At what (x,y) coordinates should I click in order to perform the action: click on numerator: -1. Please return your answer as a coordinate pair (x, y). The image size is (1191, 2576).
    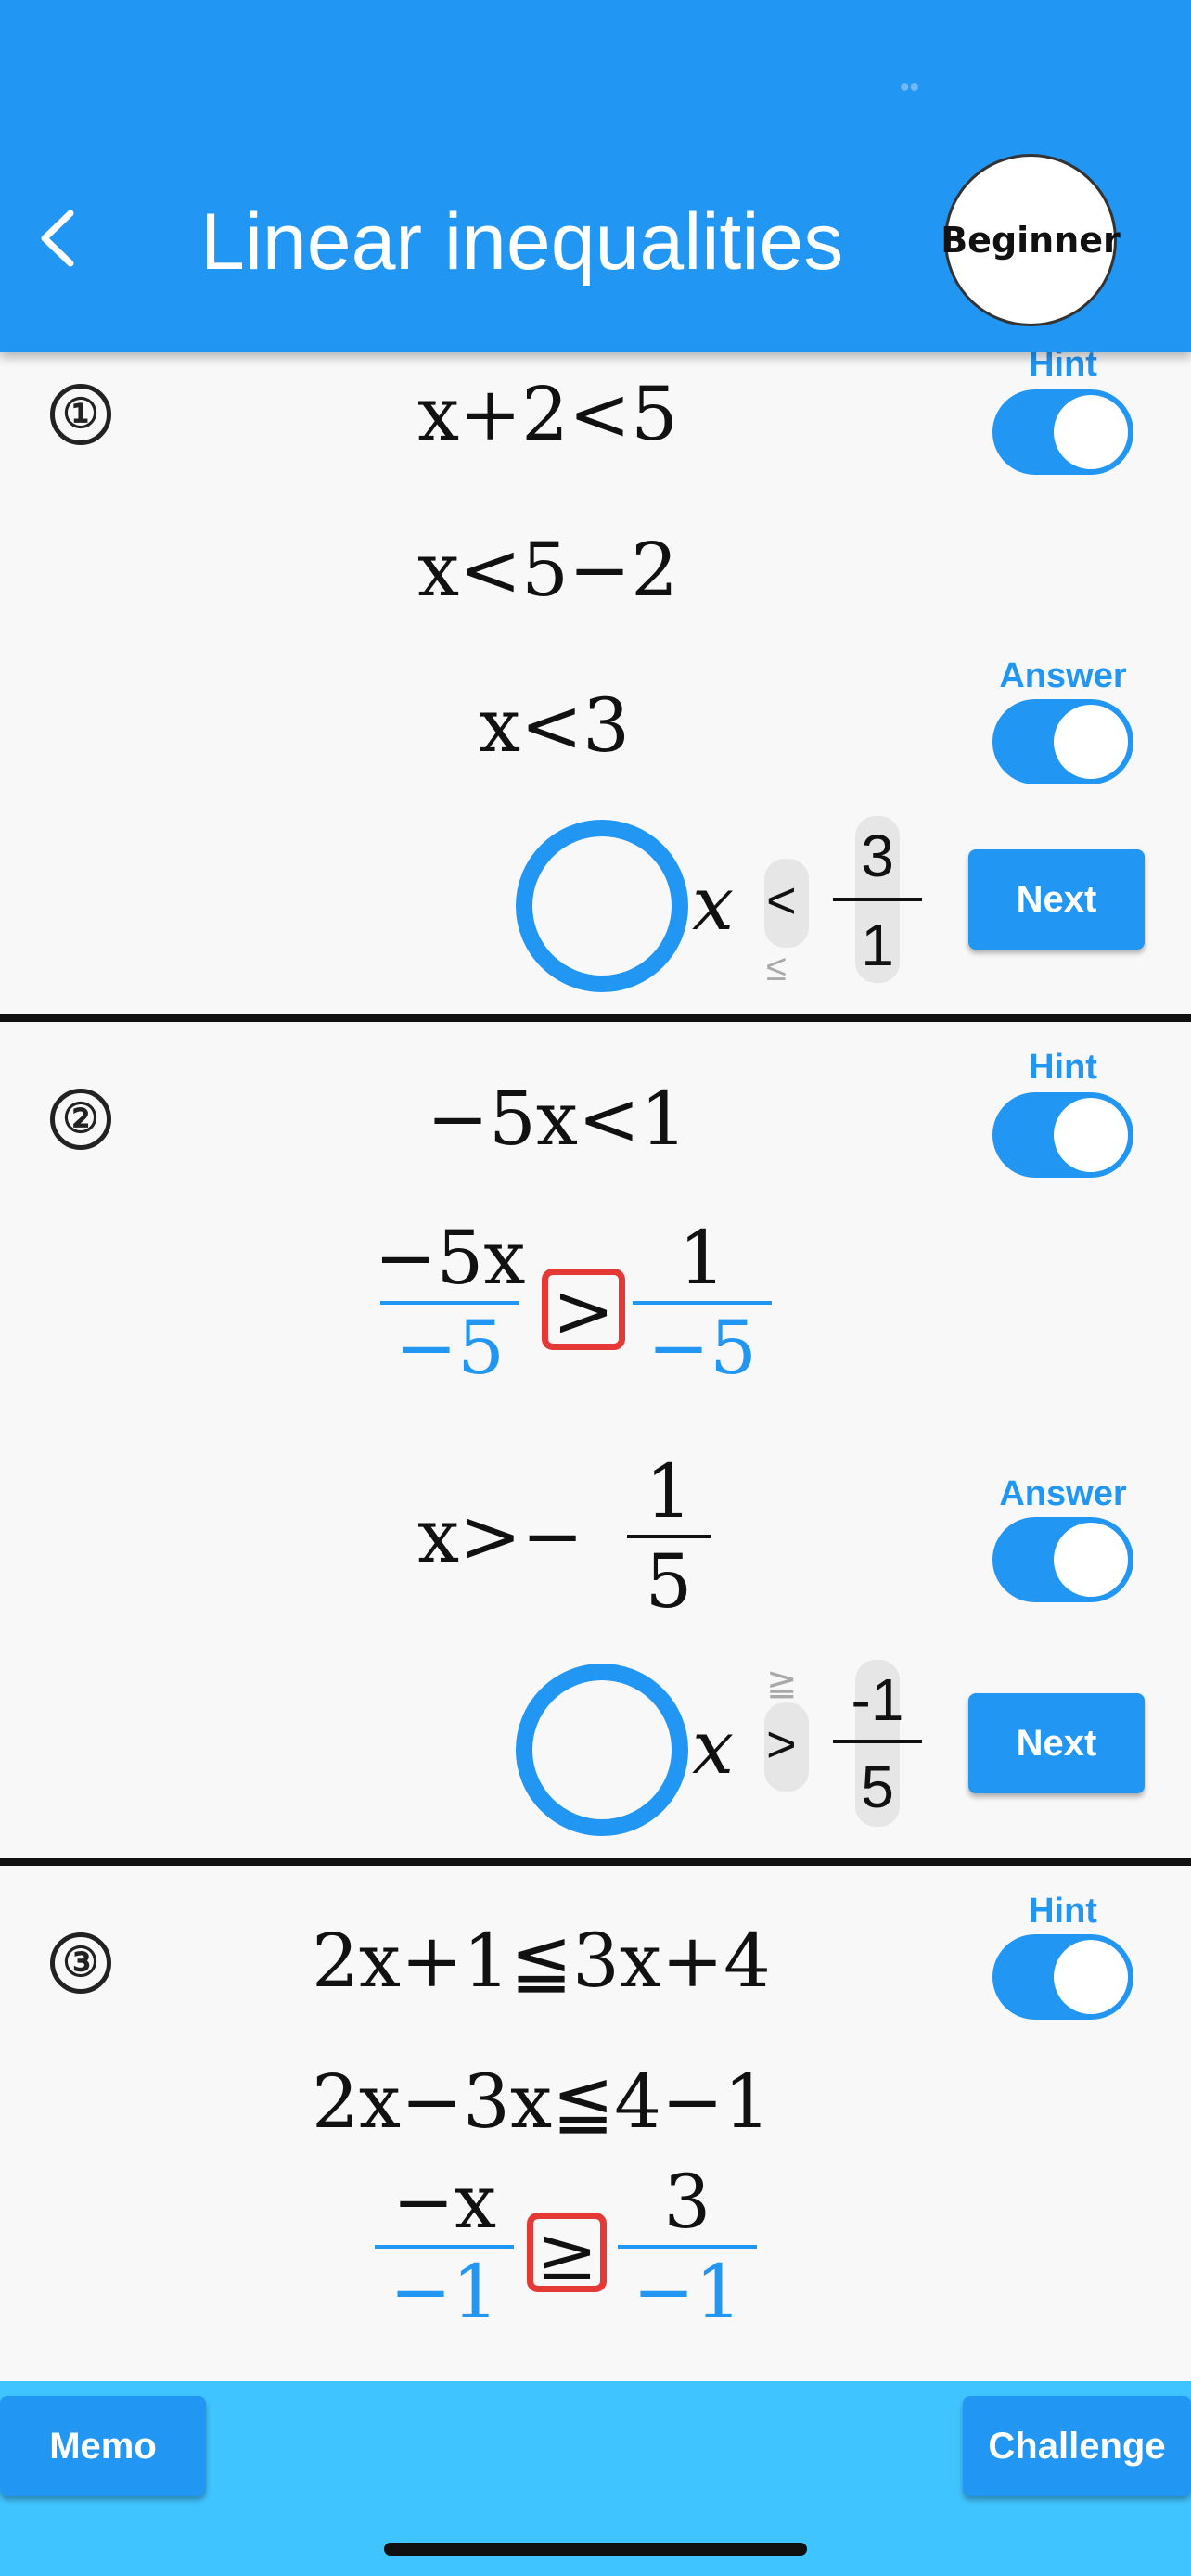
    Looking at the image, I should click on (877, 1699).